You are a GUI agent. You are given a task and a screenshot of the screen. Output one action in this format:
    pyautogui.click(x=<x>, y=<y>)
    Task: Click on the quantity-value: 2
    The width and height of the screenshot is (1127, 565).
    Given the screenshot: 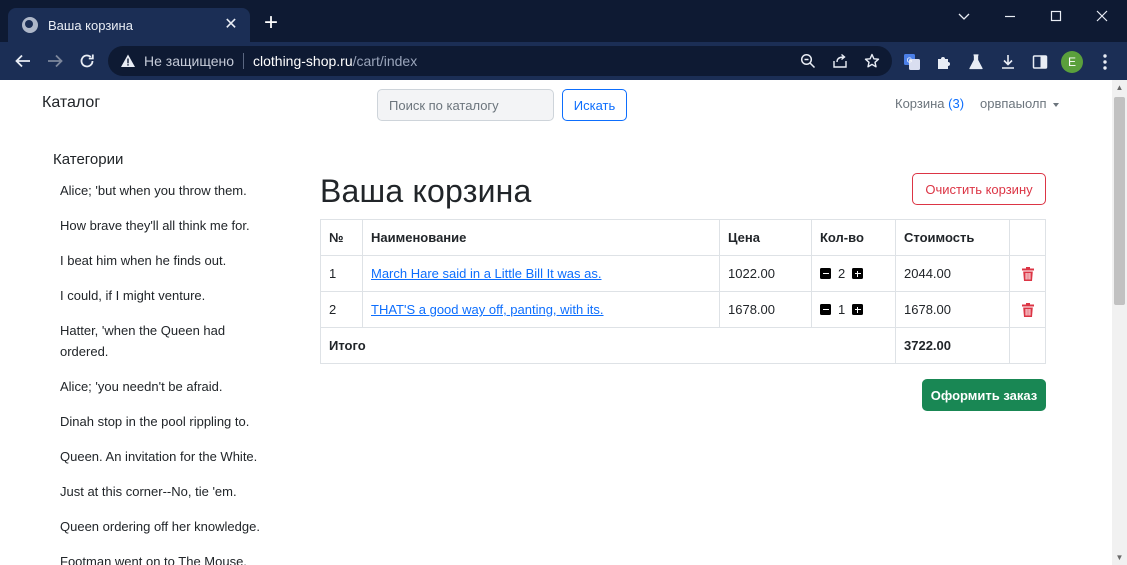 What is the action you would take?
    pyautogui.click(x=842, y=273)
    